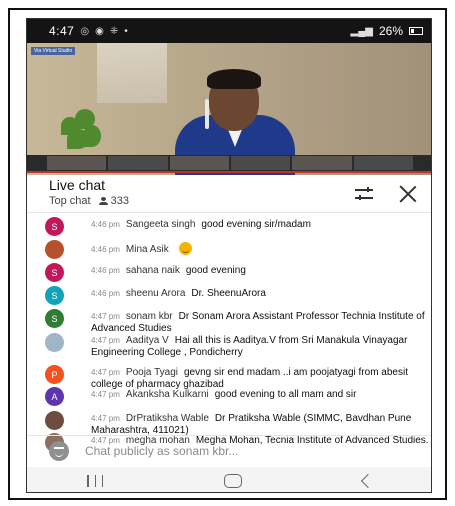 This screenshot has width=455, height=506. I want to click on video-progress-bar, so click(229, 172).